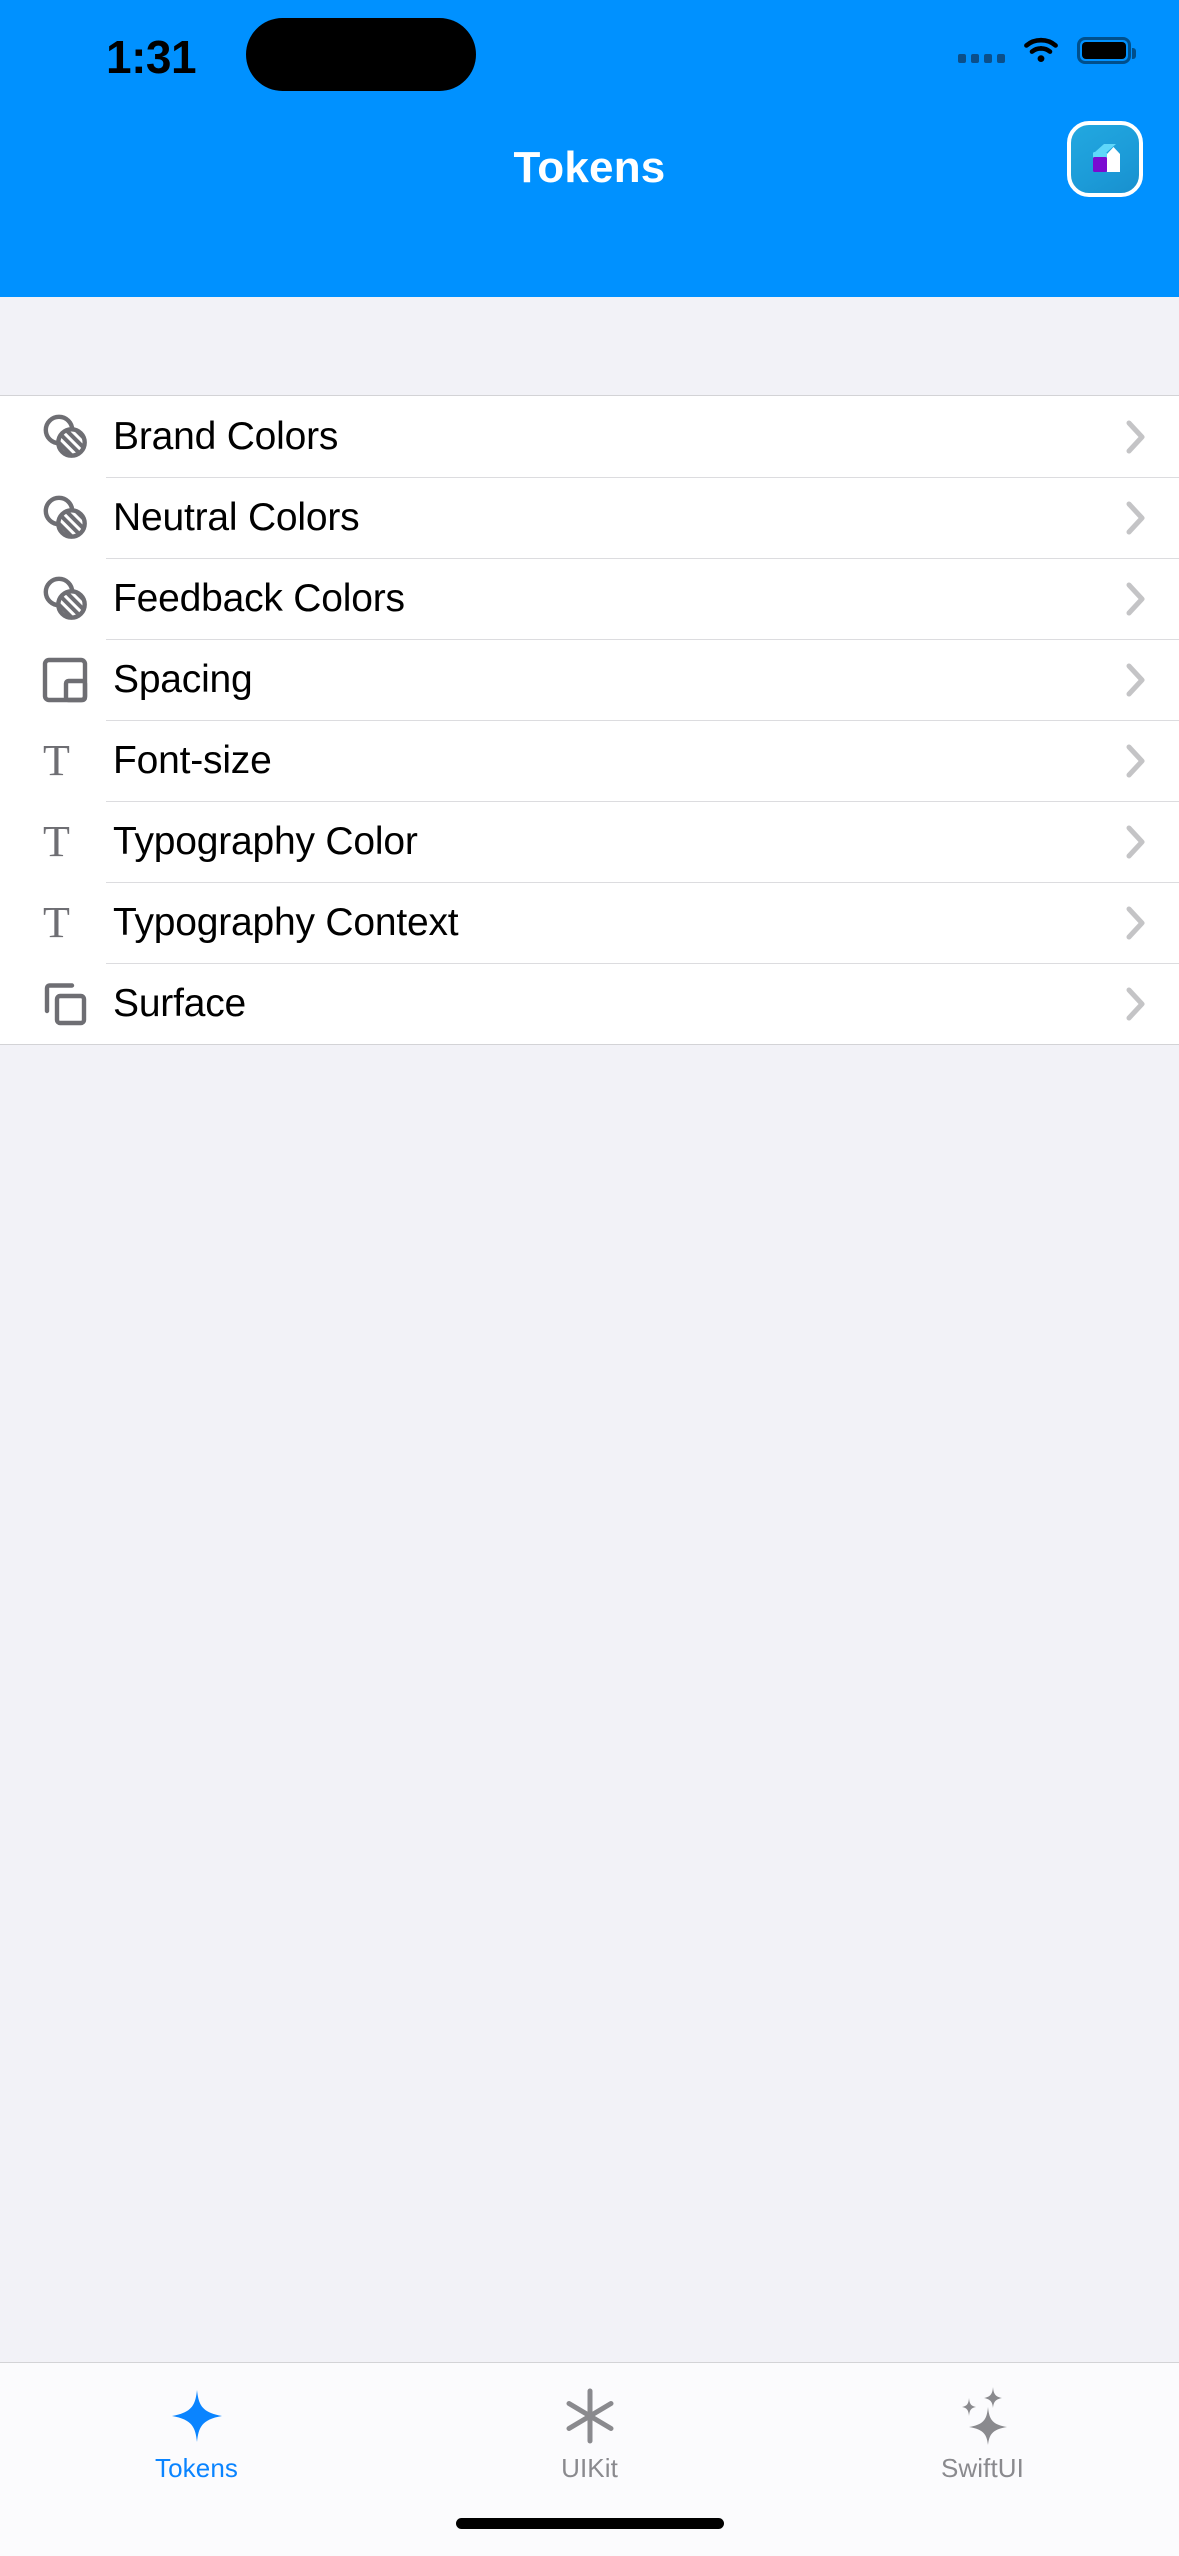  I want to click on list-item-label: Spacing, so click(183, 679).